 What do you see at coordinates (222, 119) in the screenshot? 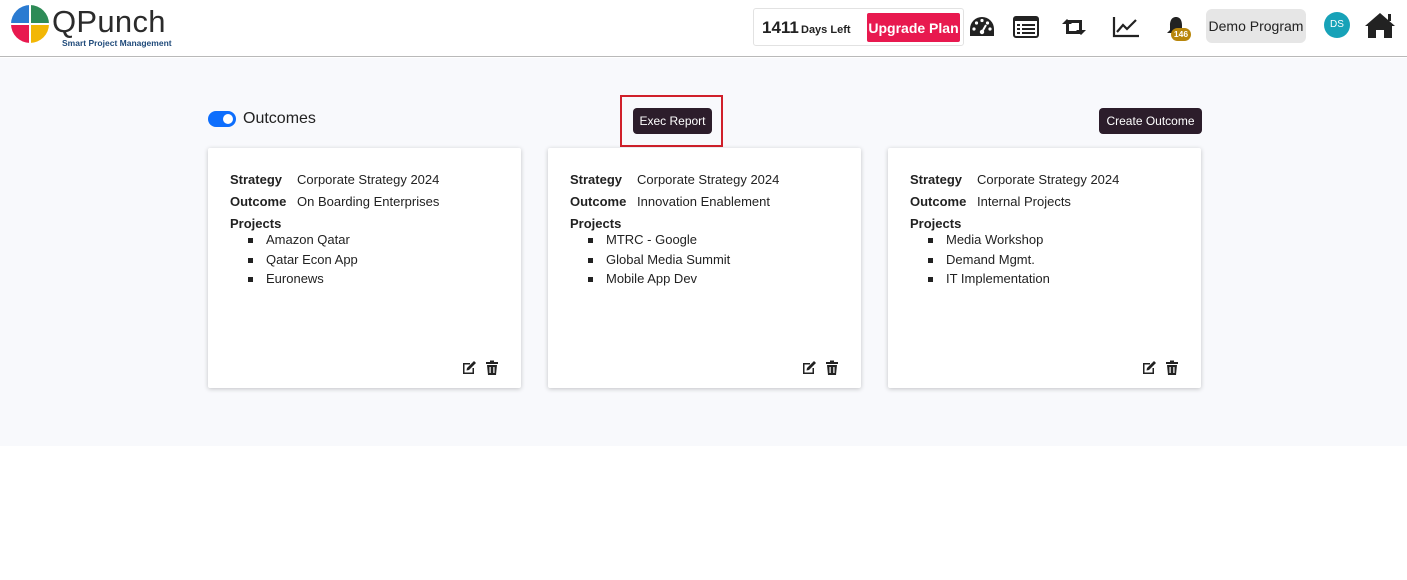
I see `outcomes-toggle` at bounding box center [222, 119].